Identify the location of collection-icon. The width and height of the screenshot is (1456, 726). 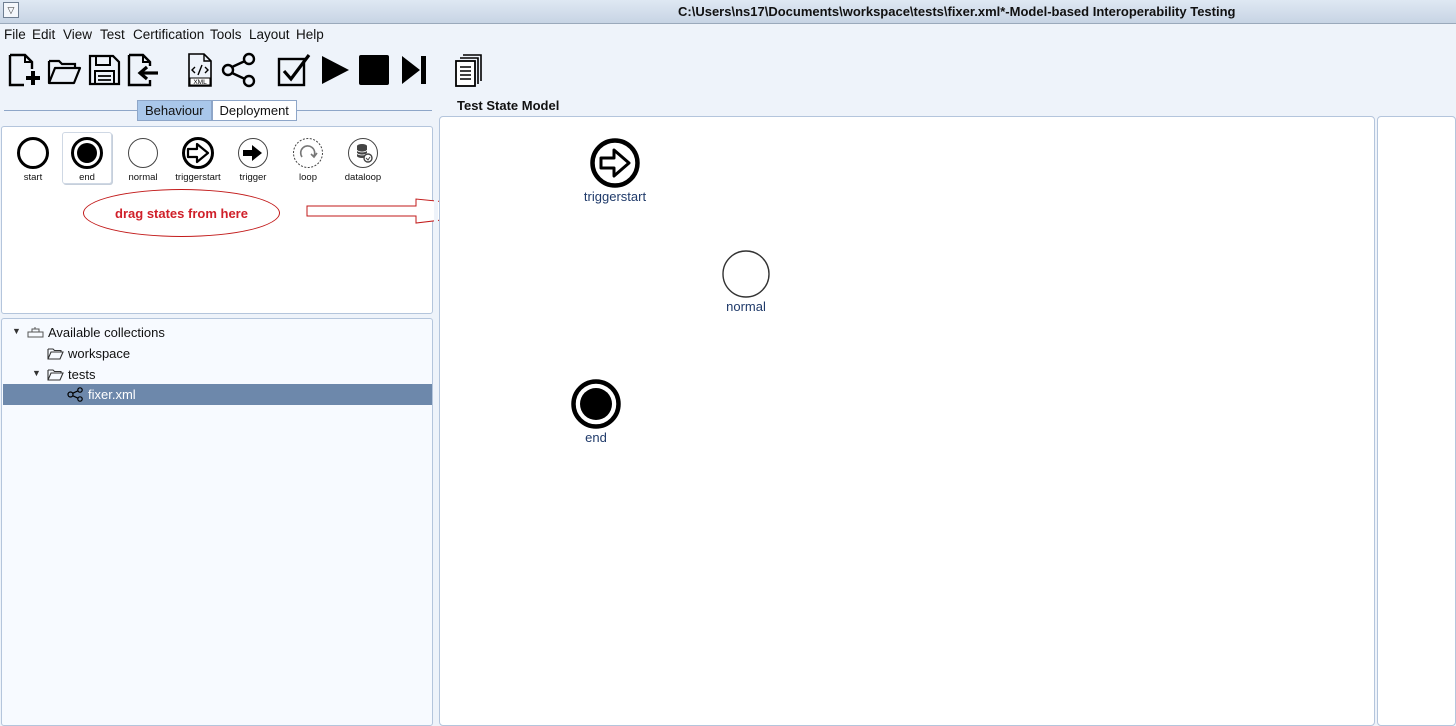
(35, 332).